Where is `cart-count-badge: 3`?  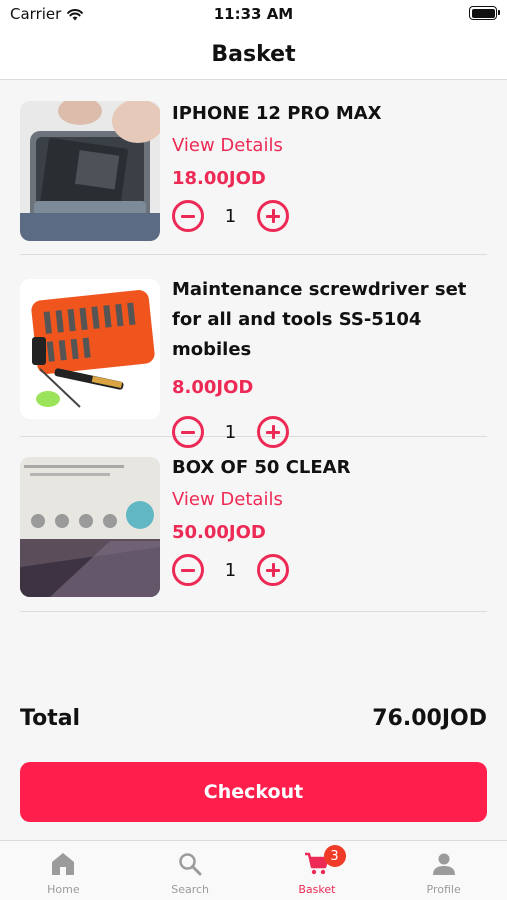
cart-count-badge: 3 is located at coordinates (334, 856).